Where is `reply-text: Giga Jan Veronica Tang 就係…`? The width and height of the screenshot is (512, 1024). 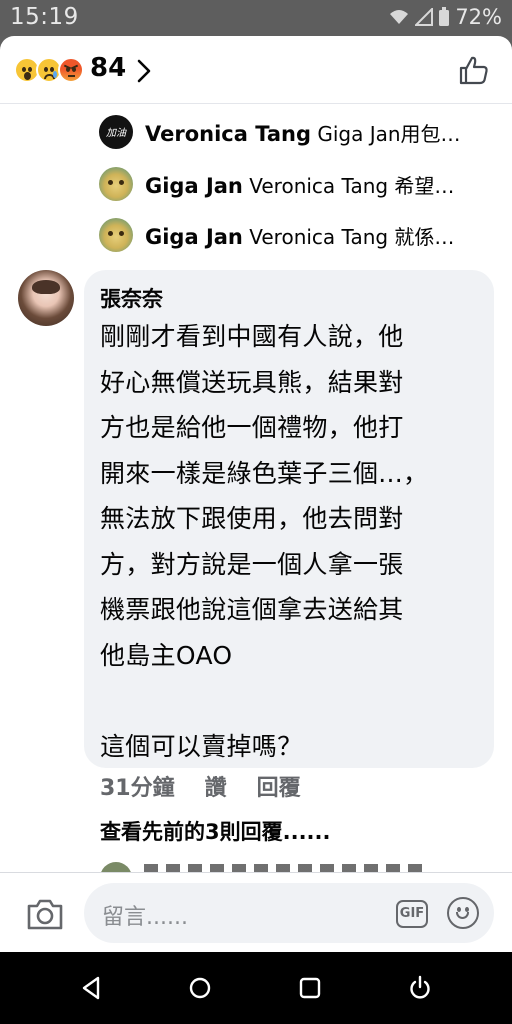 reply-text: Giga Jan Veronica Tang 就係… is located at coordinates (311, 235).